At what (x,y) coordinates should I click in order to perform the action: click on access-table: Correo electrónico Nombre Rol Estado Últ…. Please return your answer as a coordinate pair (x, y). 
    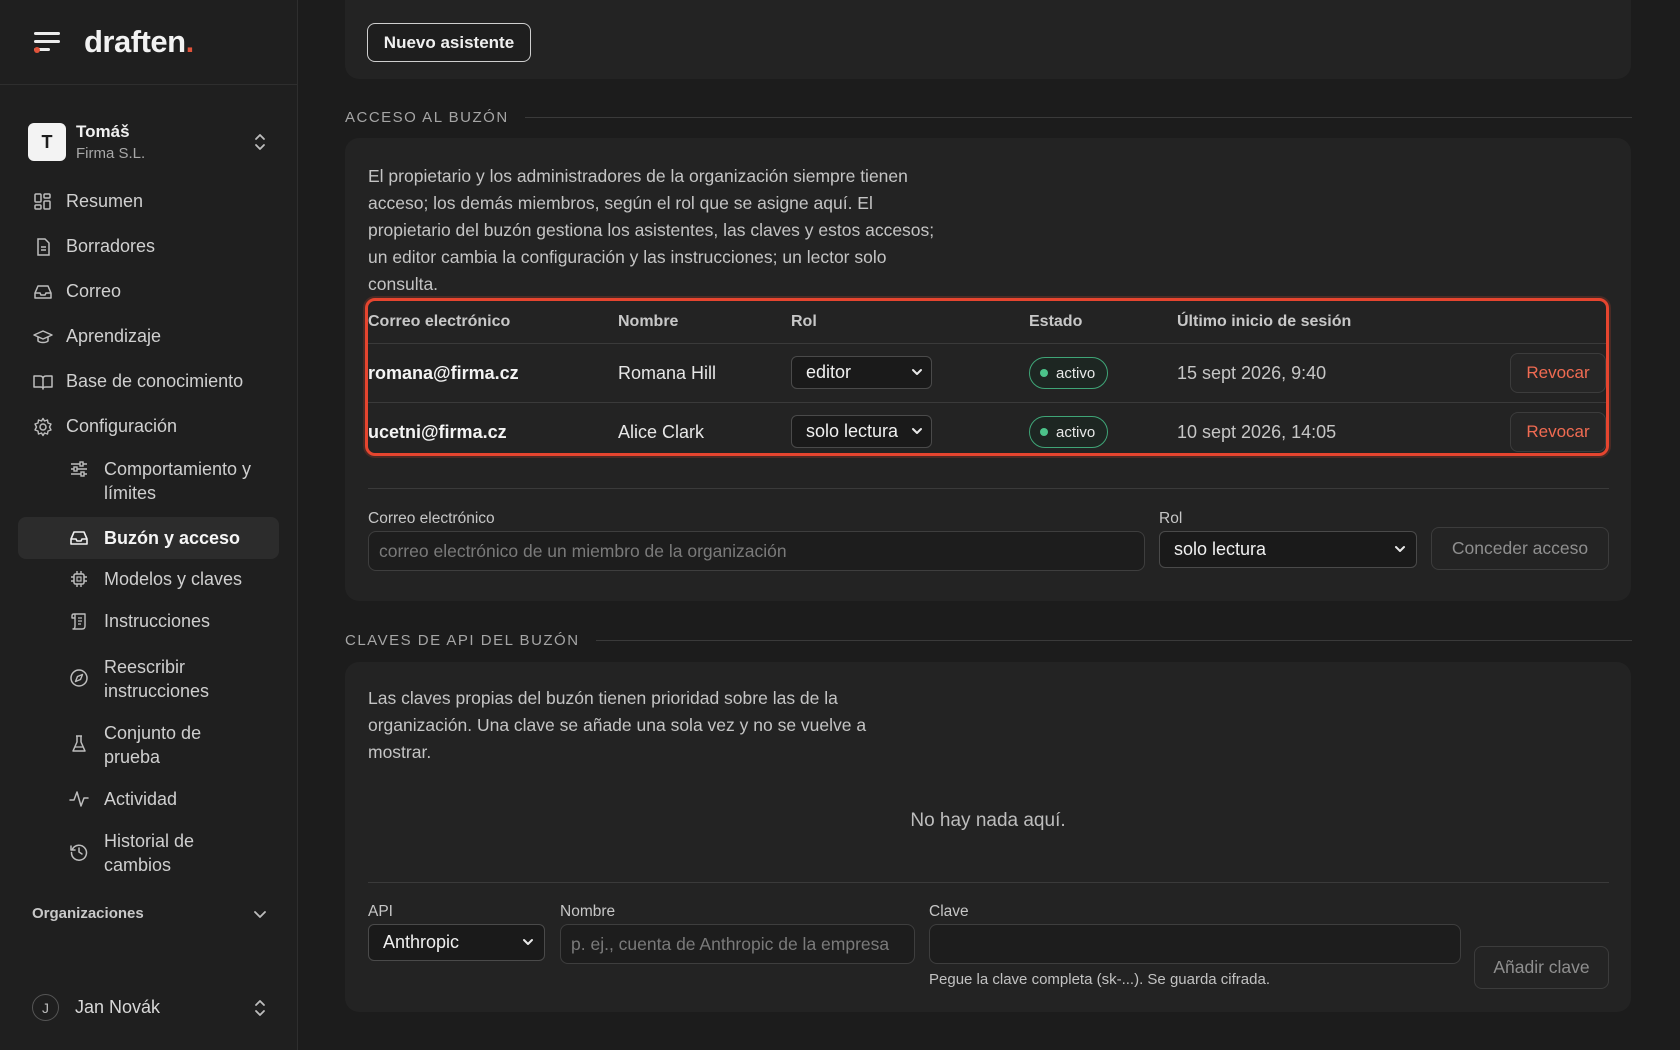
    Looking at the image, I should click on (987, 377).